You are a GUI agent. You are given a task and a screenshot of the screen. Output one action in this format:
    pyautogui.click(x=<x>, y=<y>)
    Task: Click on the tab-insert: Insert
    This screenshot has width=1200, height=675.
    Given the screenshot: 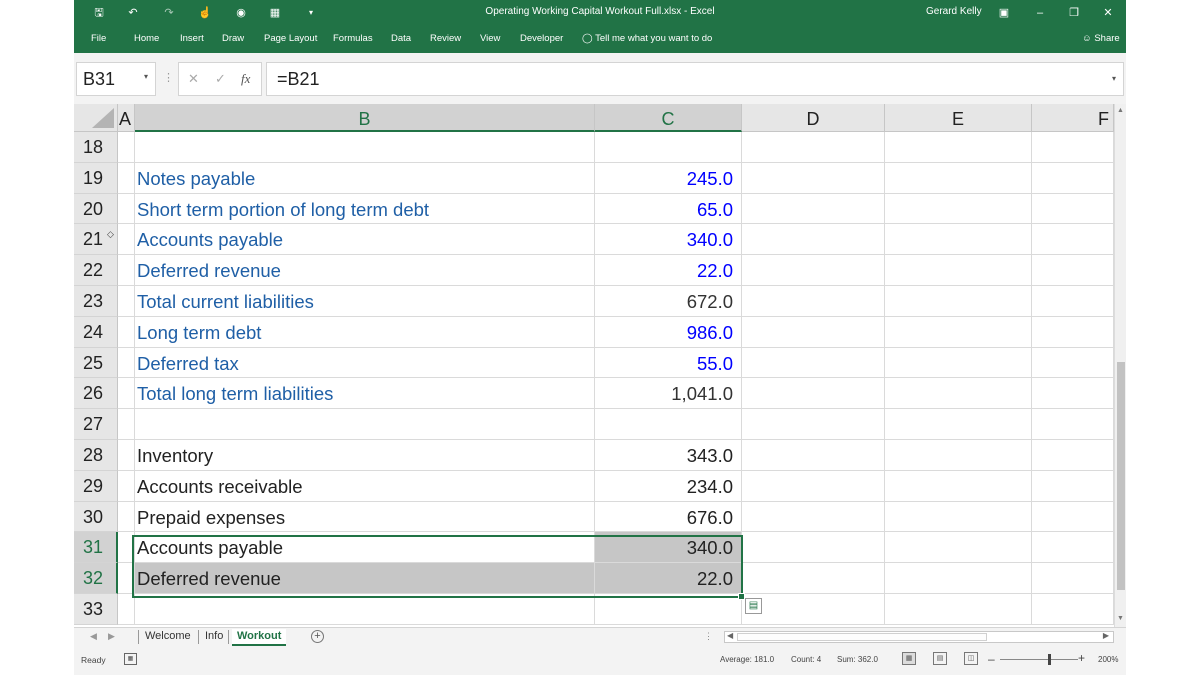 What is the action you would take?
    pyautogui.click(x=192, y=38)
    